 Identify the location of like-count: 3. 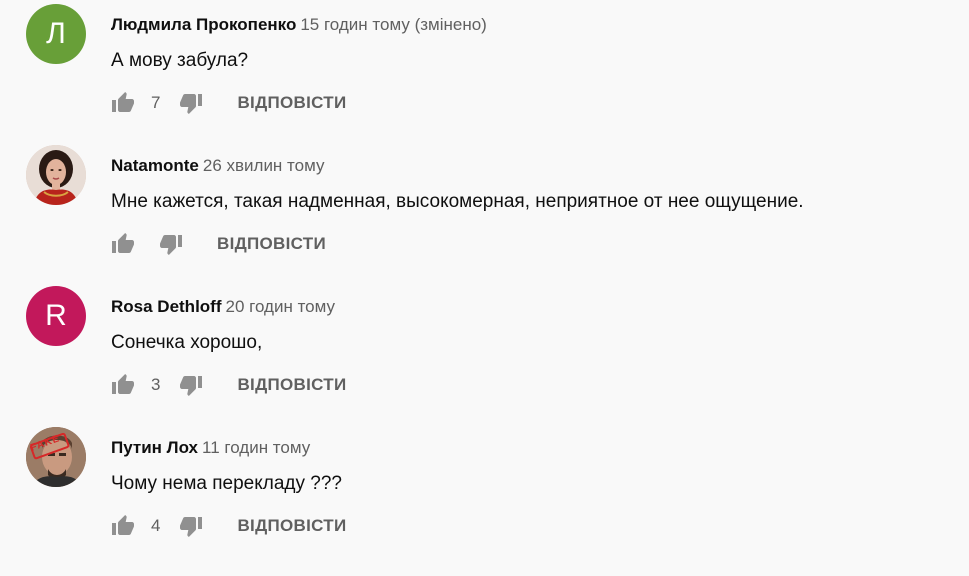
(156, 384).